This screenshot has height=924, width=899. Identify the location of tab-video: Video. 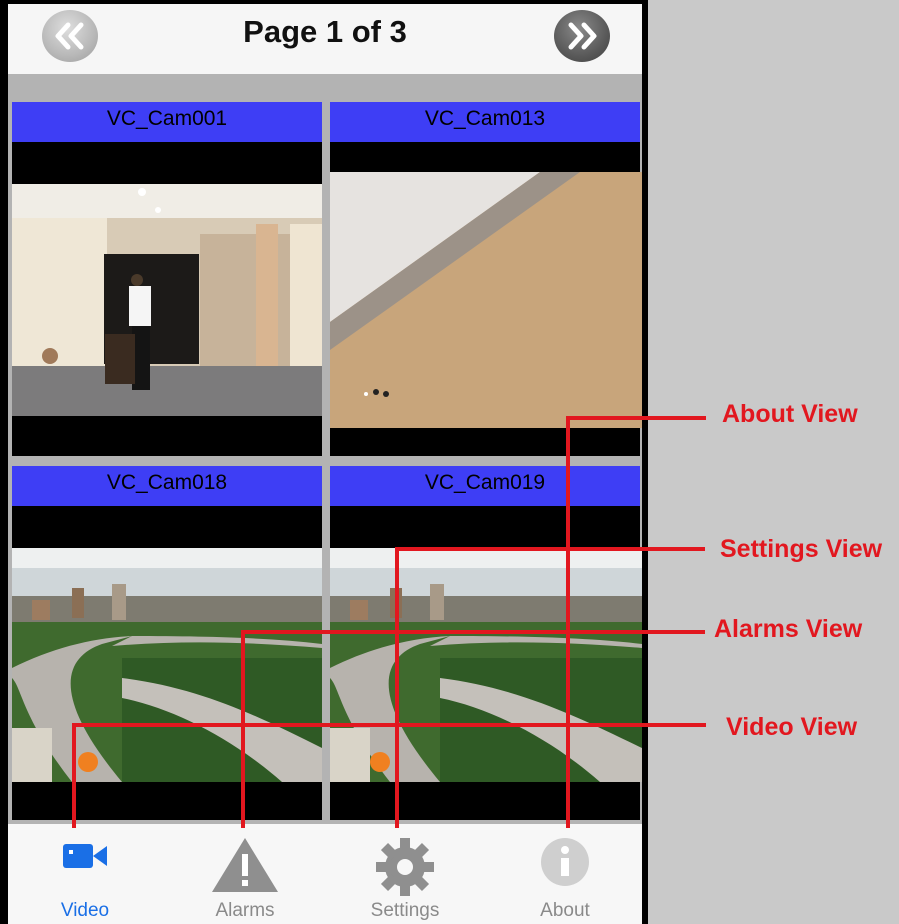
(85, 874).